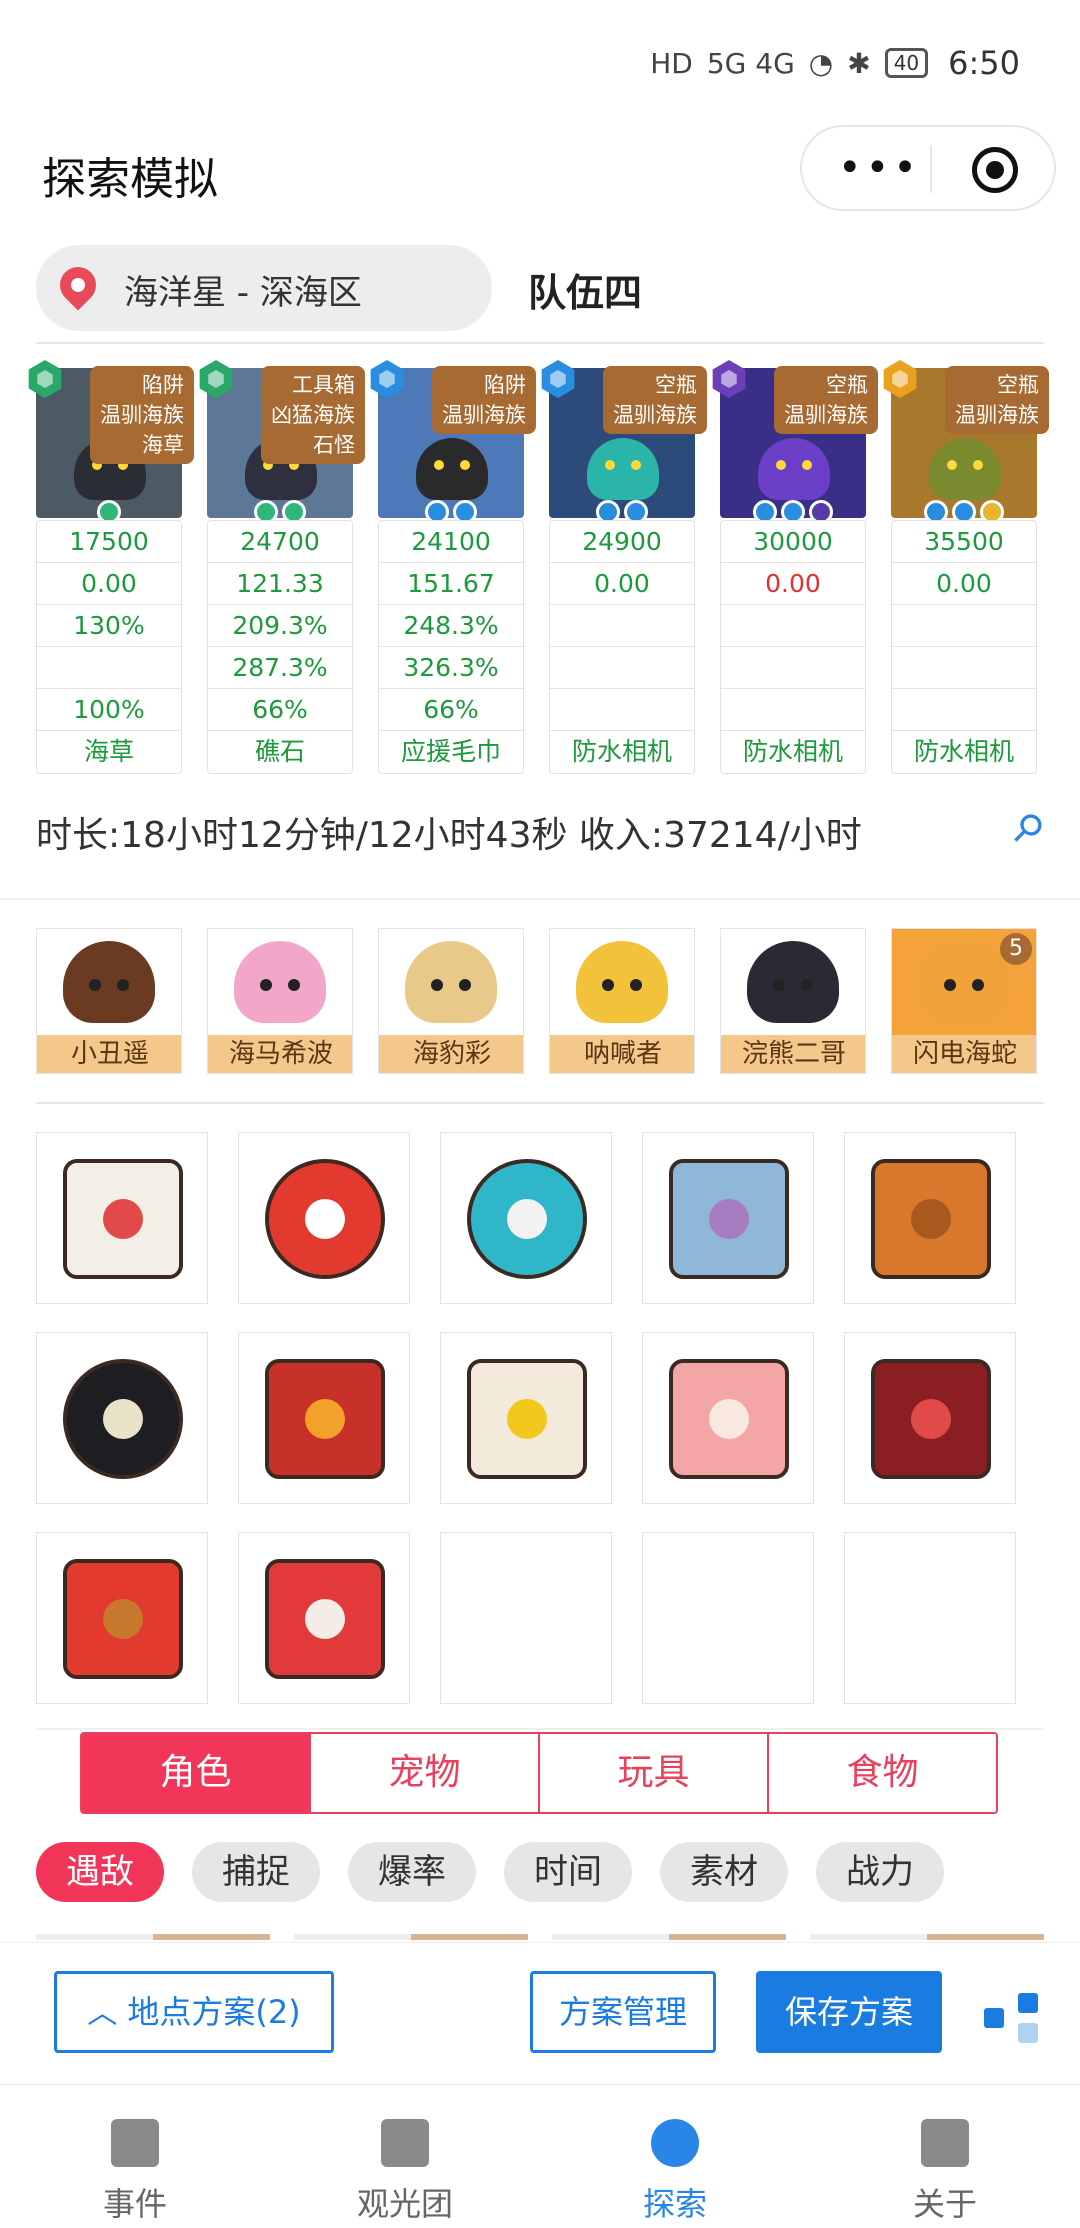 This screenshot has height=2228, width=1080. I want to click on category-tabs: 角色 宠物 玩具 食物, so click(539, 1773).